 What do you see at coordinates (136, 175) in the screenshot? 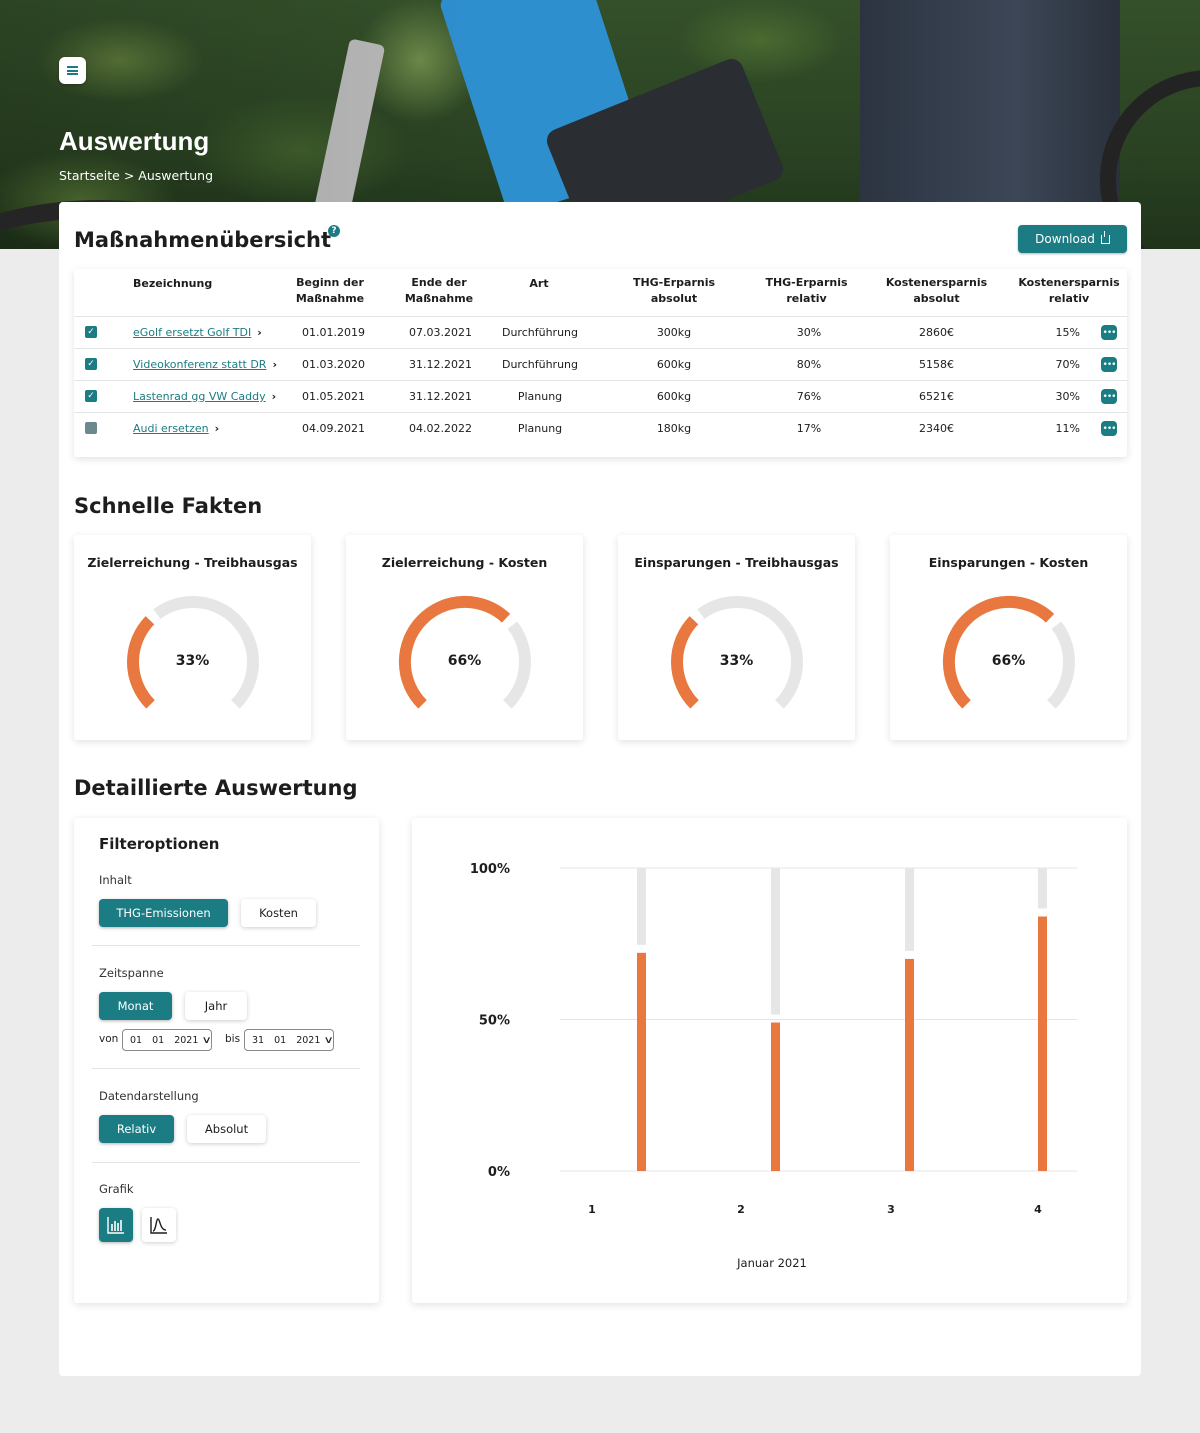
I see `breadcrumb: Startseite > Auswertung` at bounding box center [136, 175].